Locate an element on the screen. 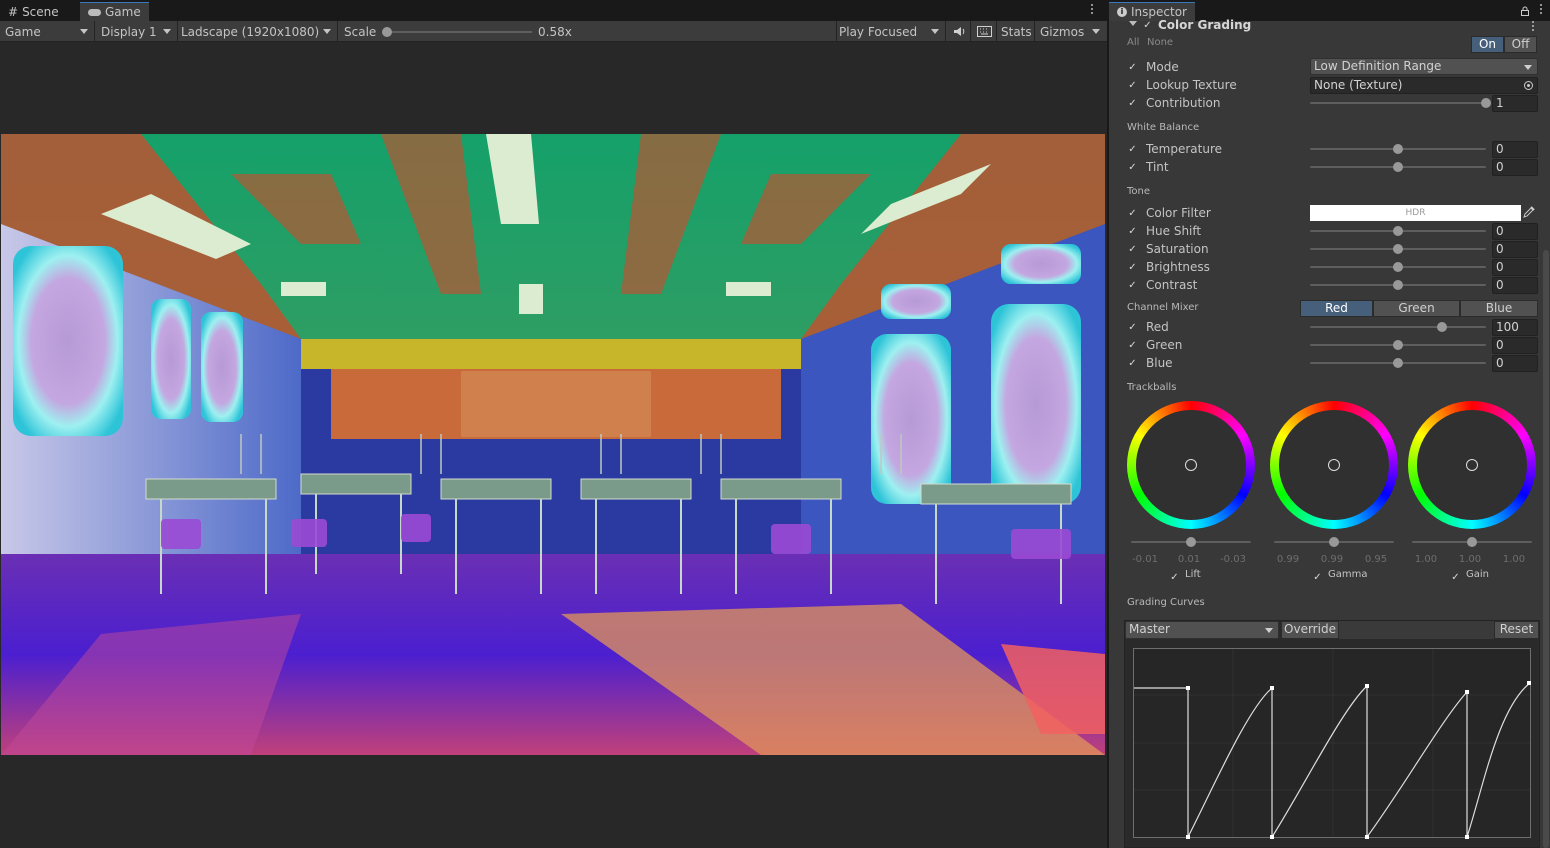 The width and height of the screenshot is (1550, 848). trackball-gamma-label: Gamma is located at coordinates (1348, 574).